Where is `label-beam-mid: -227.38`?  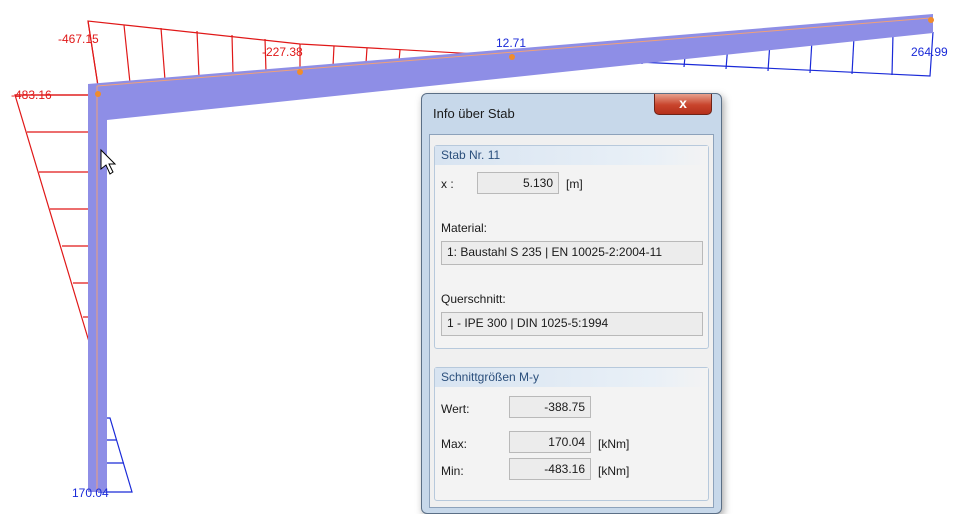
label-beam-mid: -227.38 is located at coordinates (282, 52).